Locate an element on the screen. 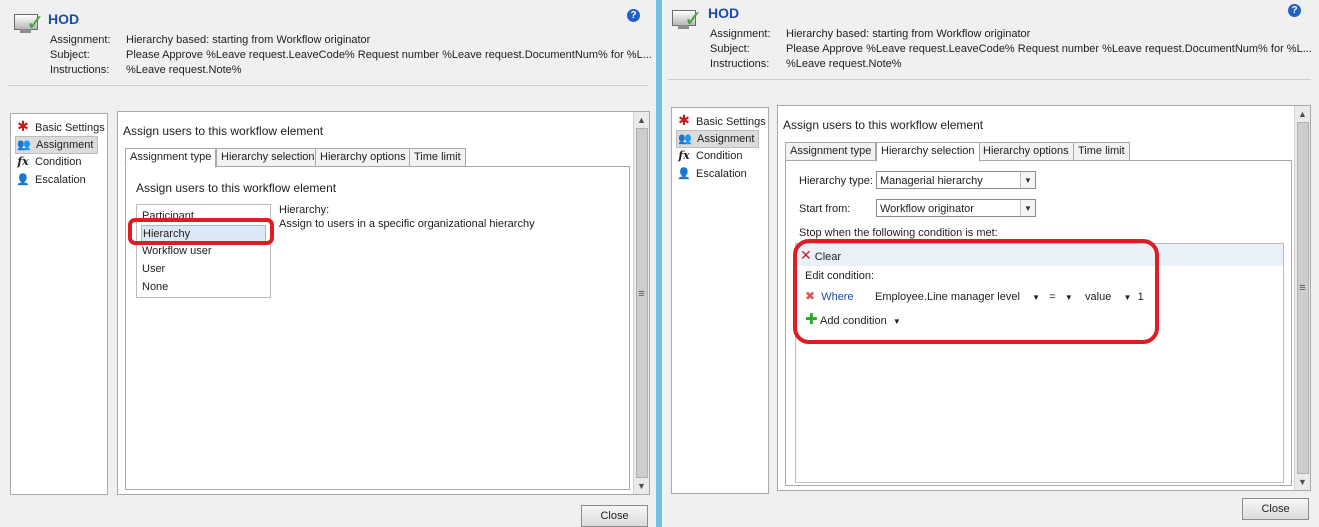  option-none: None is located at coordinates (203, 287).